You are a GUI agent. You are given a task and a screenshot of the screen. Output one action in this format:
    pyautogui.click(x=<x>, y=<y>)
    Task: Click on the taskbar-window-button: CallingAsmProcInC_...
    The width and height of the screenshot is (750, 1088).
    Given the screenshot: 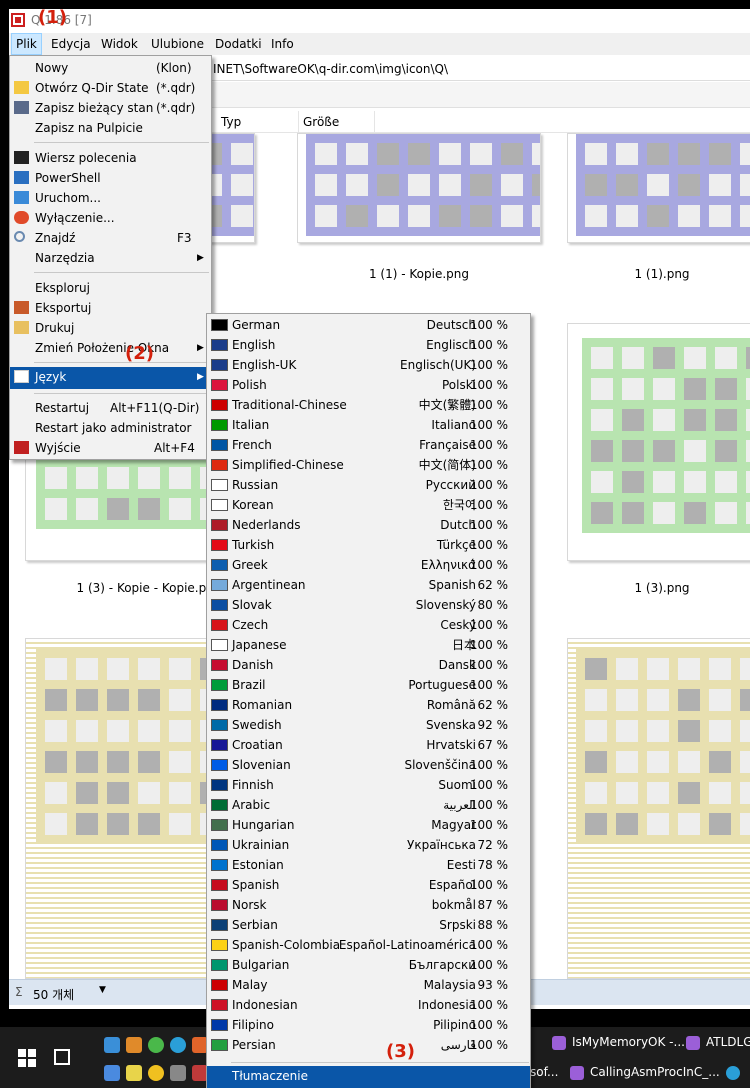 What is the action you would take?
    pyautogui.click(x=655, y=1072)
    